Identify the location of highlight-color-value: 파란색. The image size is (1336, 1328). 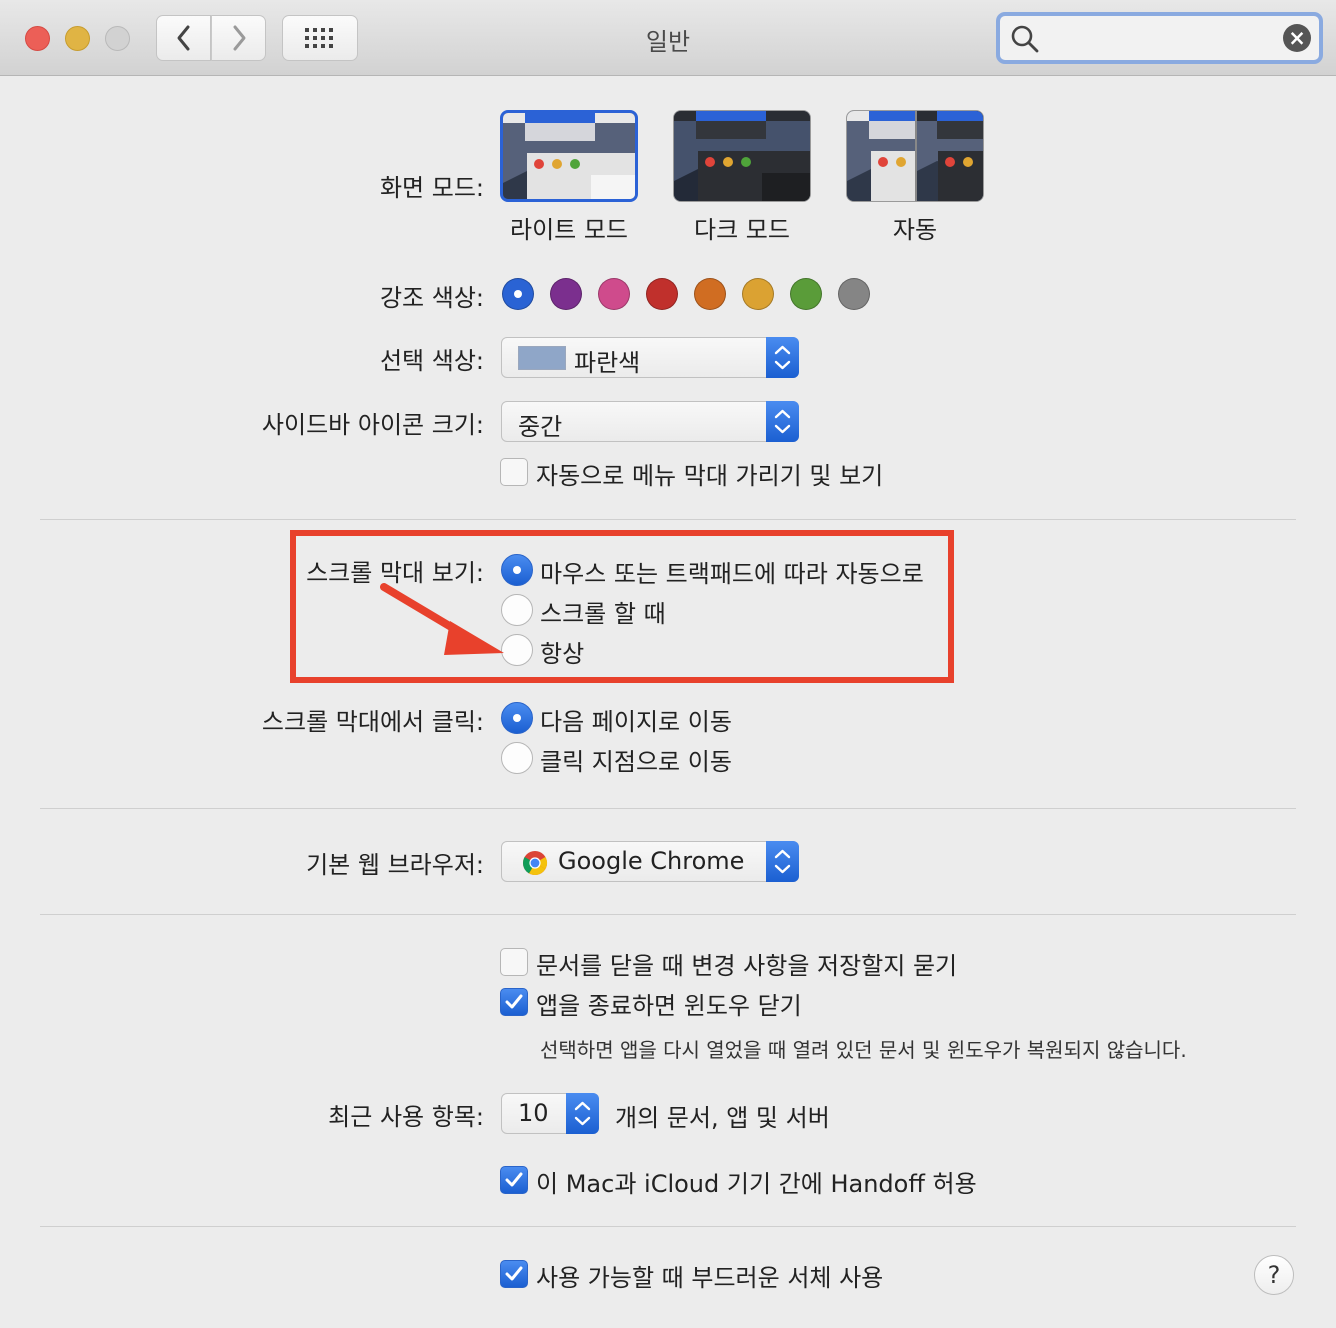
(607, 363).